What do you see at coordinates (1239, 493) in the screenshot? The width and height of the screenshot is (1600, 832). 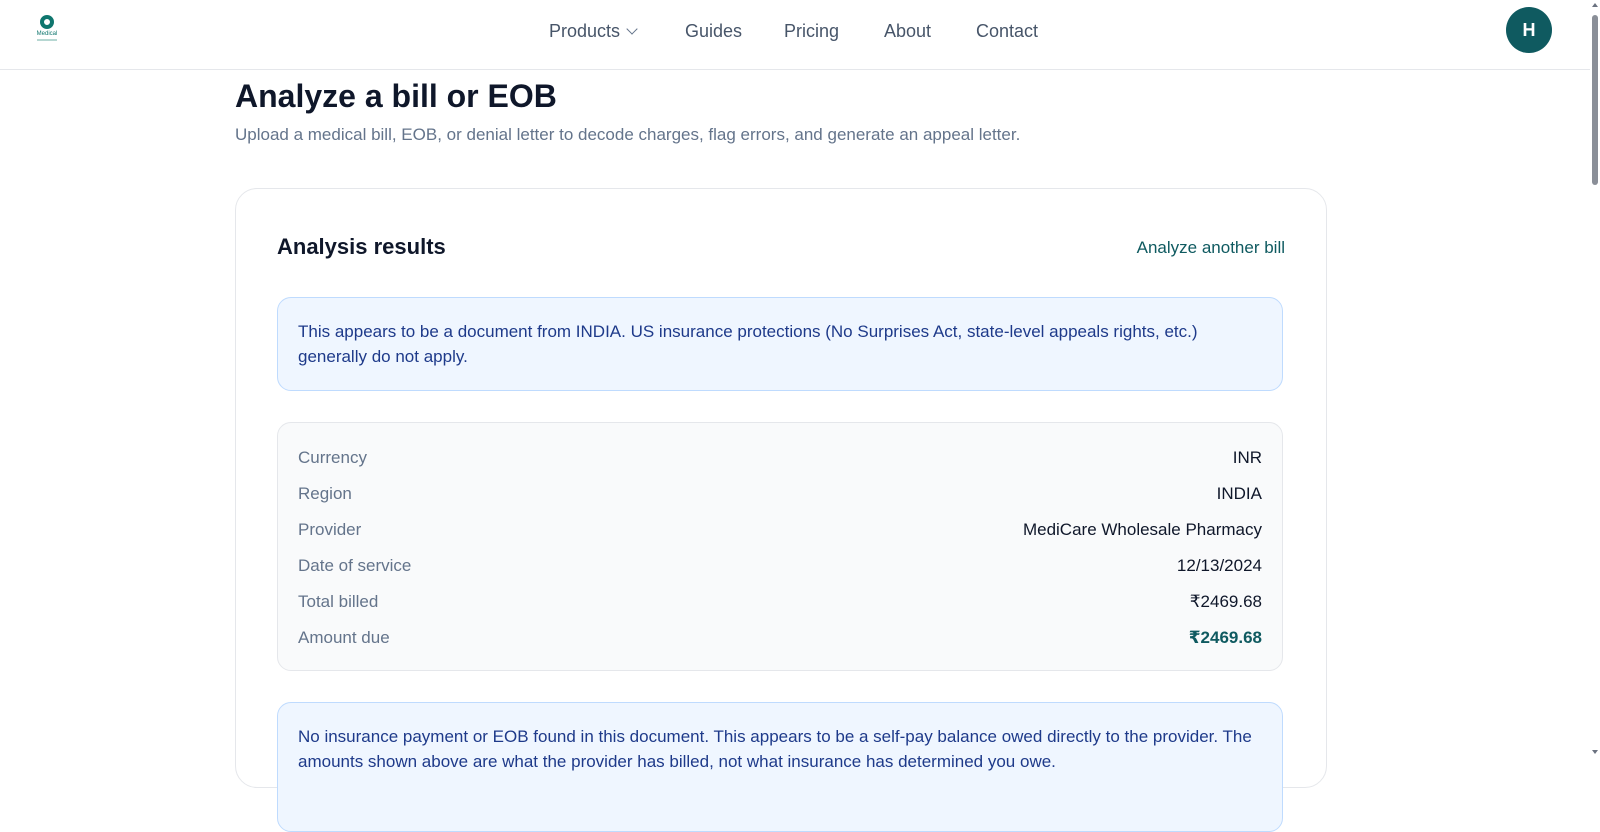 I see `detail-value: INDIA` at bounding box center [1239, 493].